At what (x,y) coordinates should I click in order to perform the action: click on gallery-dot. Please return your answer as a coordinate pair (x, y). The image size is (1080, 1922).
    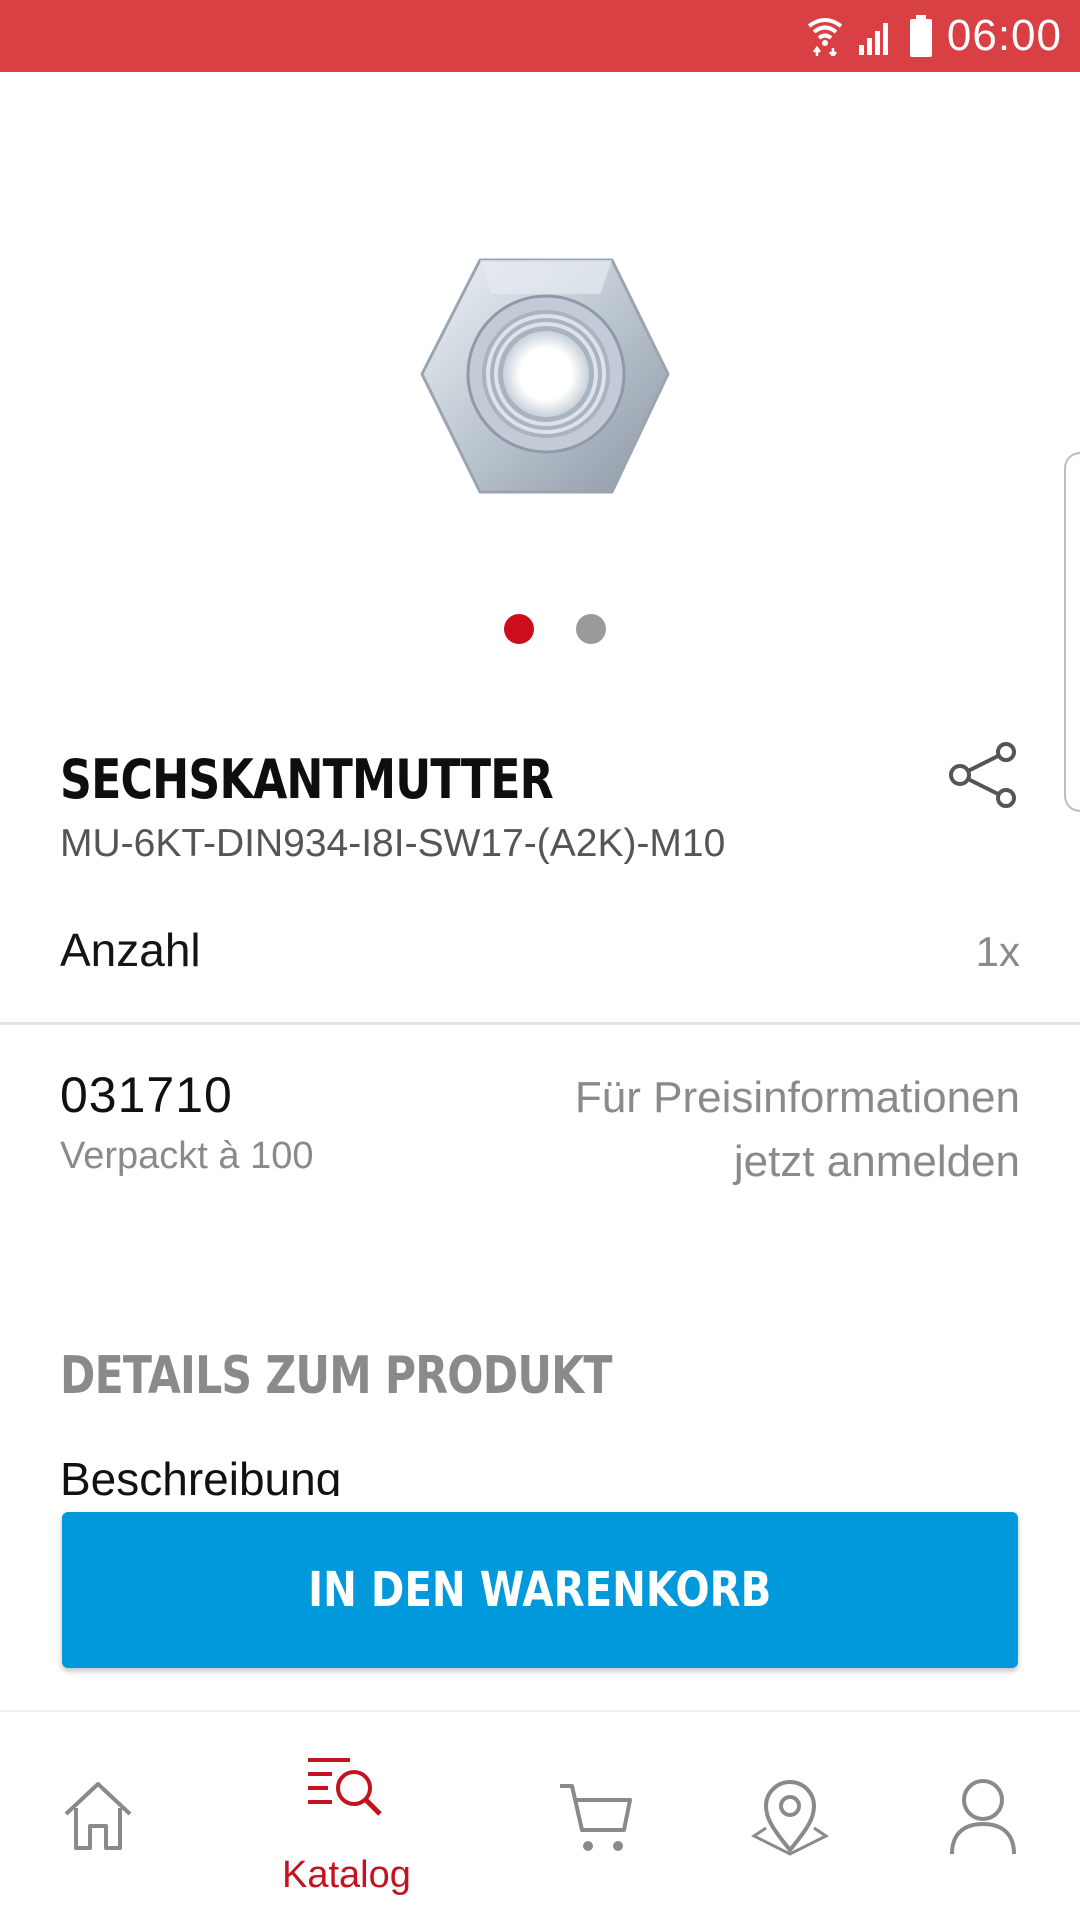
    Looking at the image, I should click on (591, 629).